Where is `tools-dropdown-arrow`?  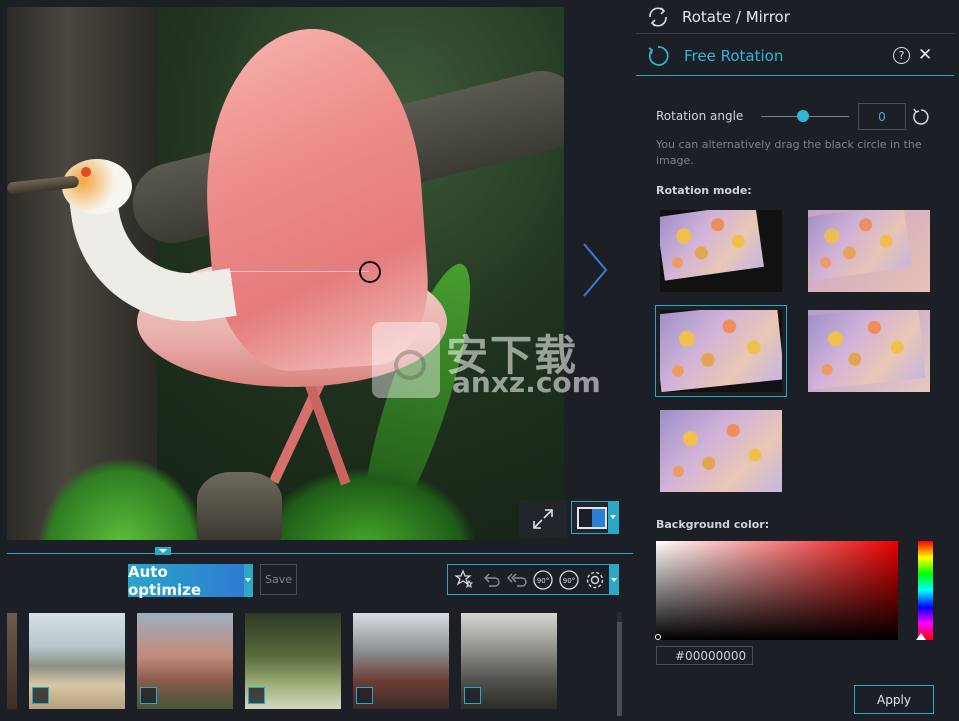 tools-dropdown-arrow is located at coordinates (614, 579).